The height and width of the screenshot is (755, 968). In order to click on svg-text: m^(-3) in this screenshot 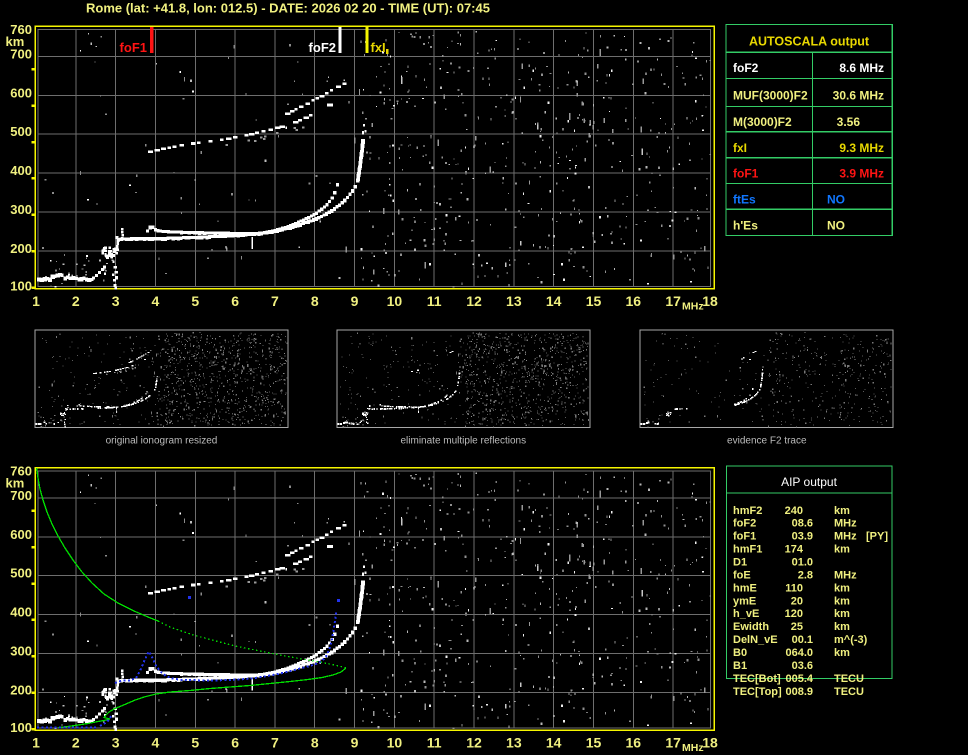, I will do `click(851, 640)`.